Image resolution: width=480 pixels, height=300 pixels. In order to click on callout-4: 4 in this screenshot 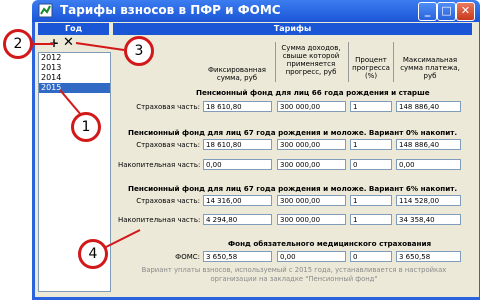, I will do `click(93, 254)`.